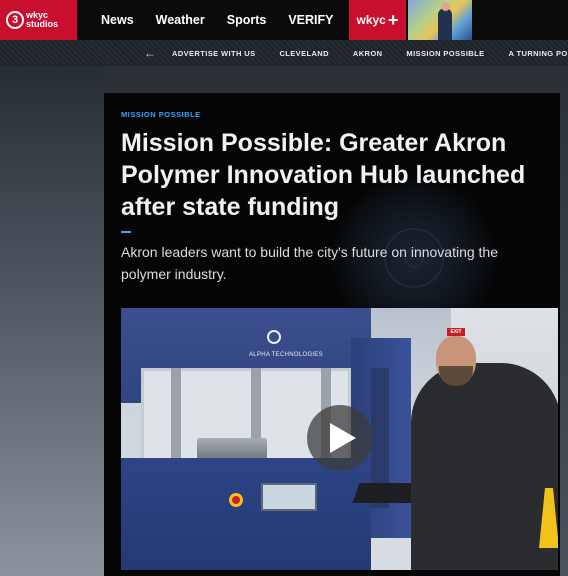 The height and width of the screenshot is (576, 568). What do you see at coordinates (150, 53) in the screenshot?
I see `arrow-left-icon: ←` at bounding box center [150, 53].